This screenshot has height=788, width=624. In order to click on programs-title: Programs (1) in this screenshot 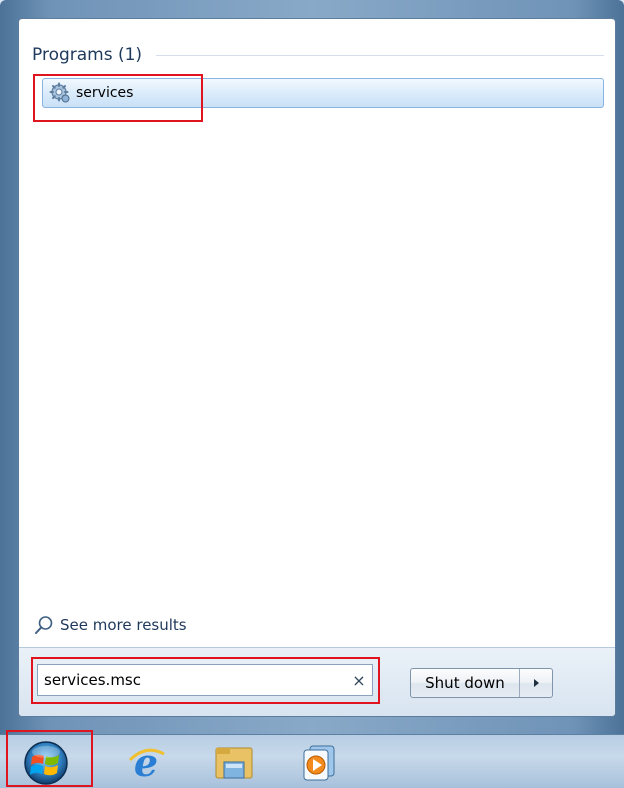, I will do `click(87, 55)`.